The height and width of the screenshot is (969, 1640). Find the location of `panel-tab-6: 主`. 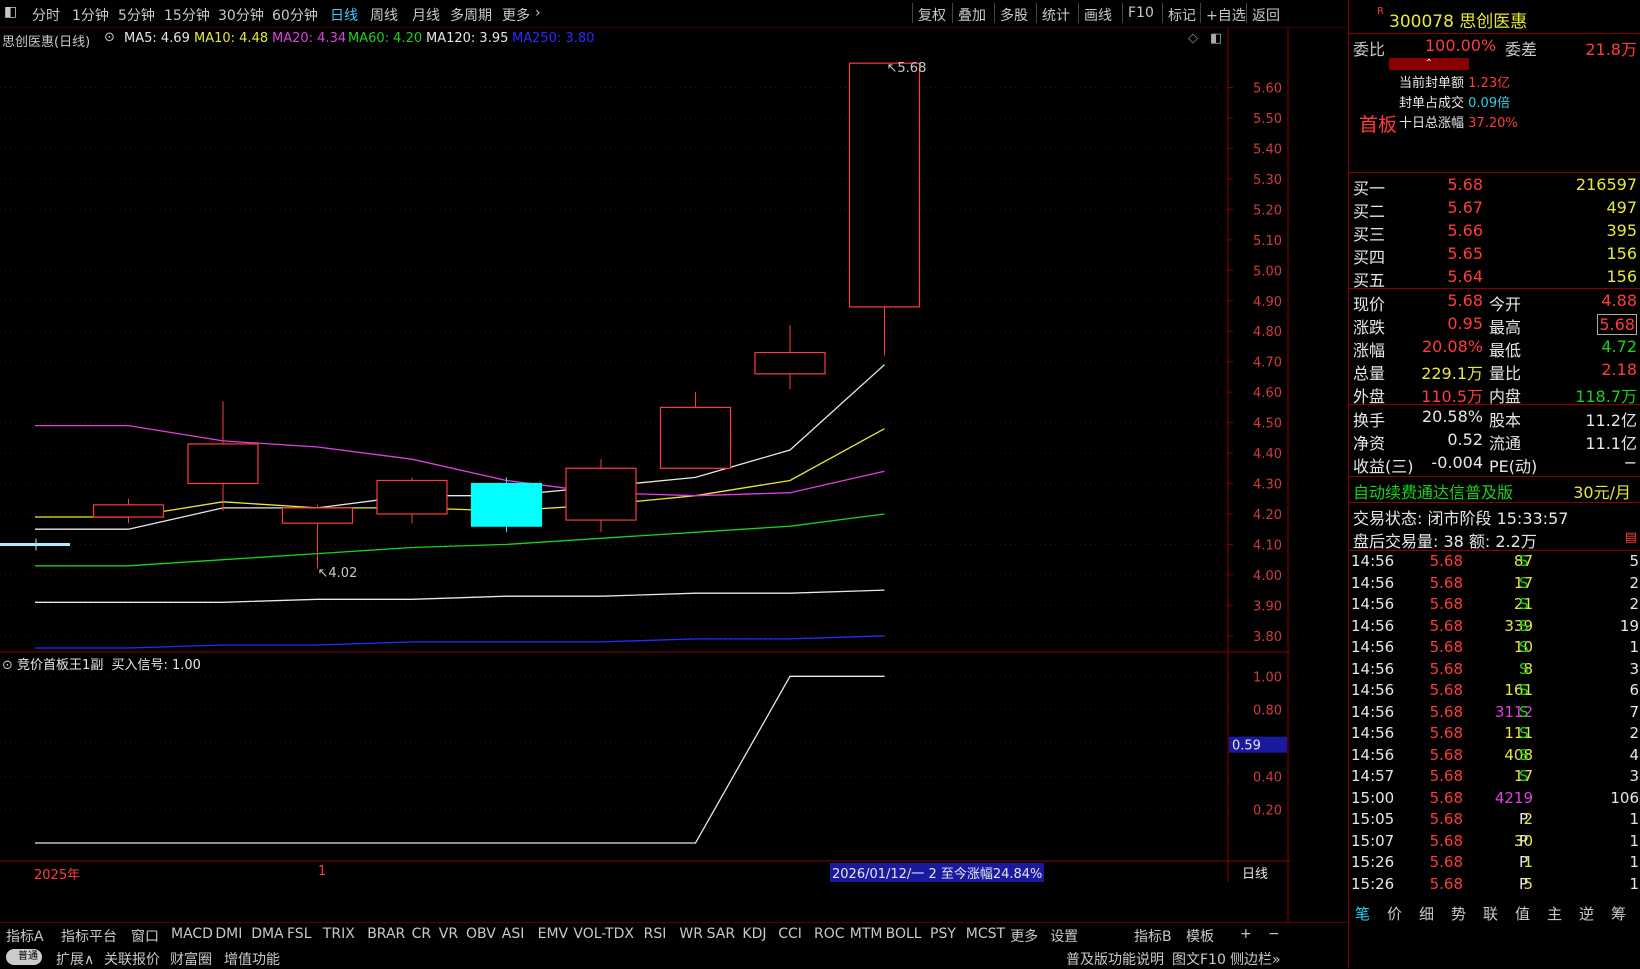

panel-tab-6: 主 is located at coordinates (1554, 913).